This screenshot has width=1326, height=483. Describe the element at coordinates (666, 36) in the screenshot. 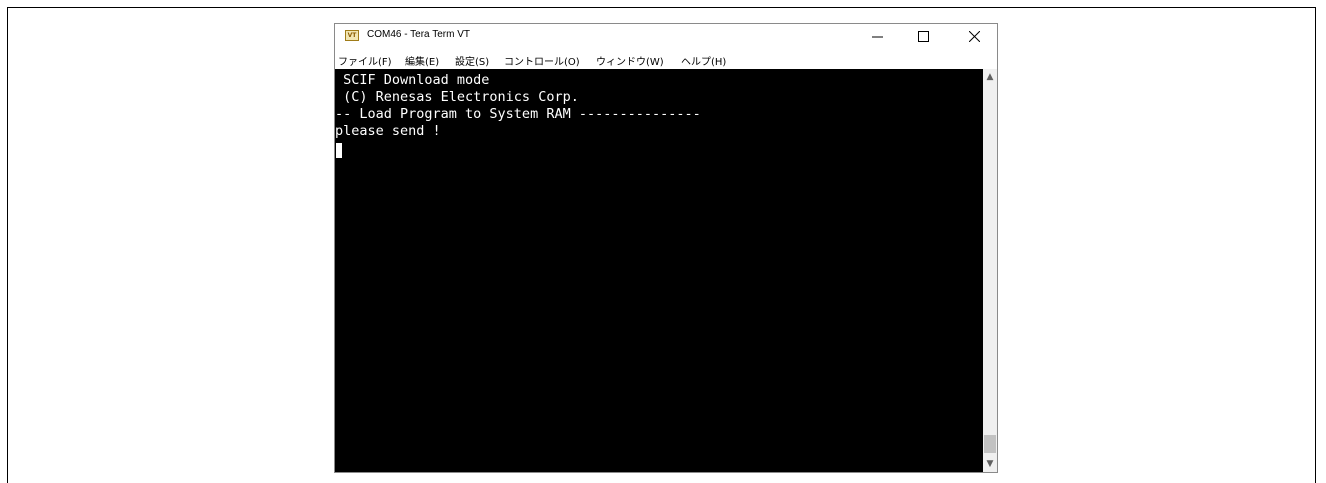

I see `title-bar: VT COM46 - Tera Term VT` at that location.